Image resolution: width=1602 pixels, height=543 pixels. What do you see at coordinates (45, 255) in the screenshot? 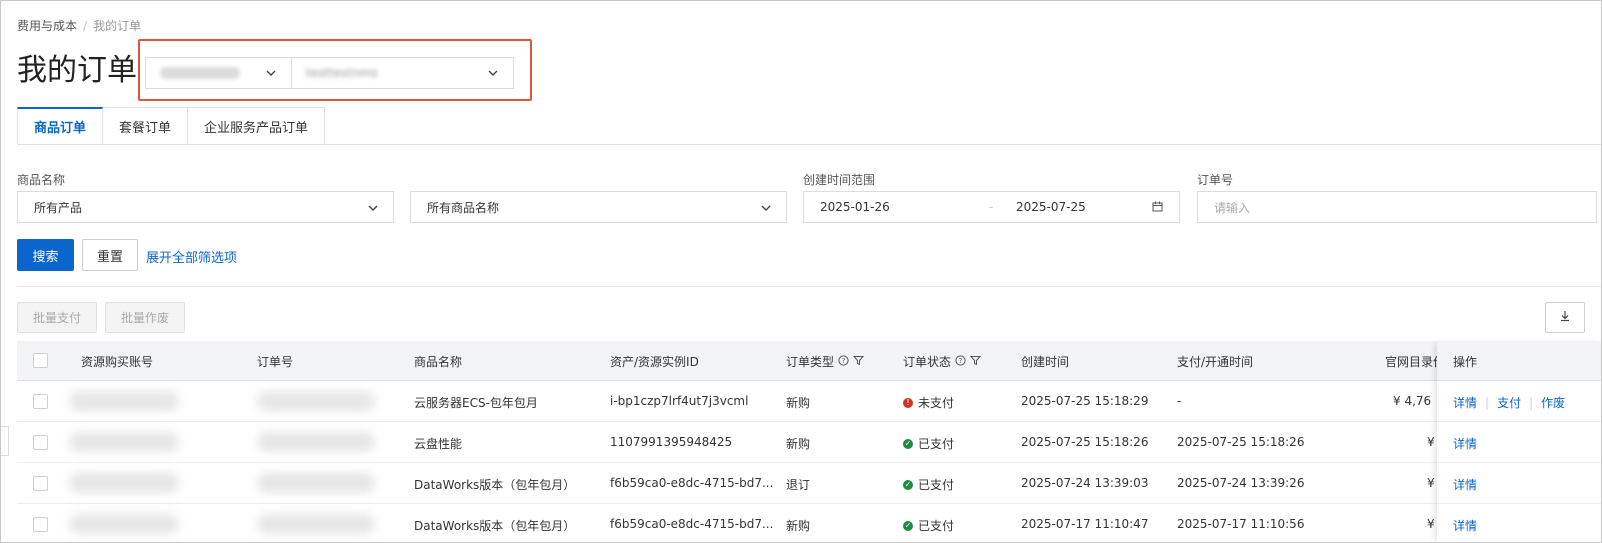
I see `search-button: 搜索` at bounding box center [45, 255].